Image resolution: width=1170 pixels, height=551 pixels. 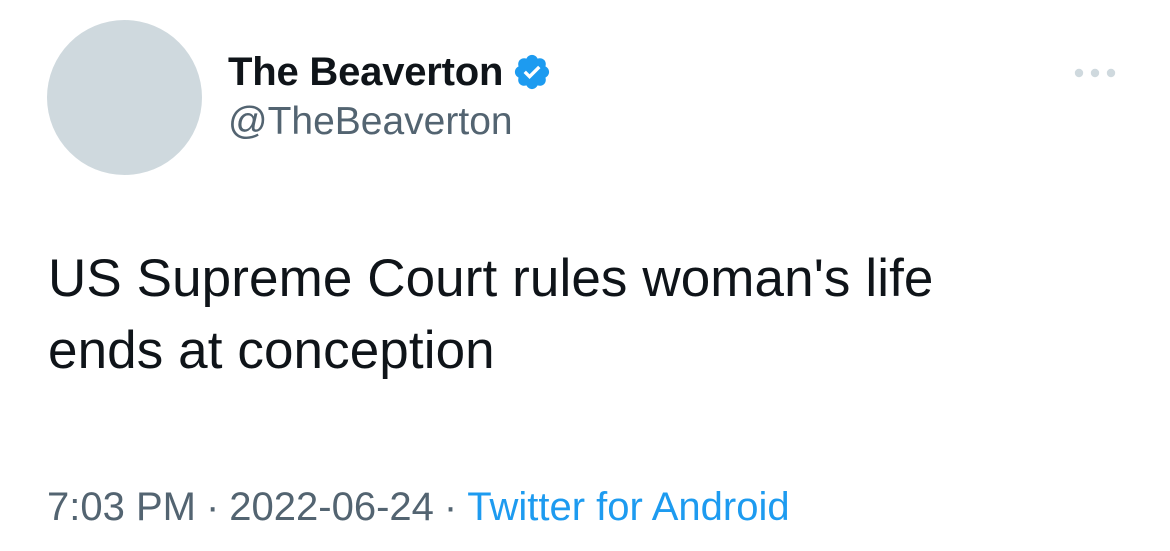 I want to click on tweet-text-line: US Supreme Court rules woman's life, so click(x=491, y=278).